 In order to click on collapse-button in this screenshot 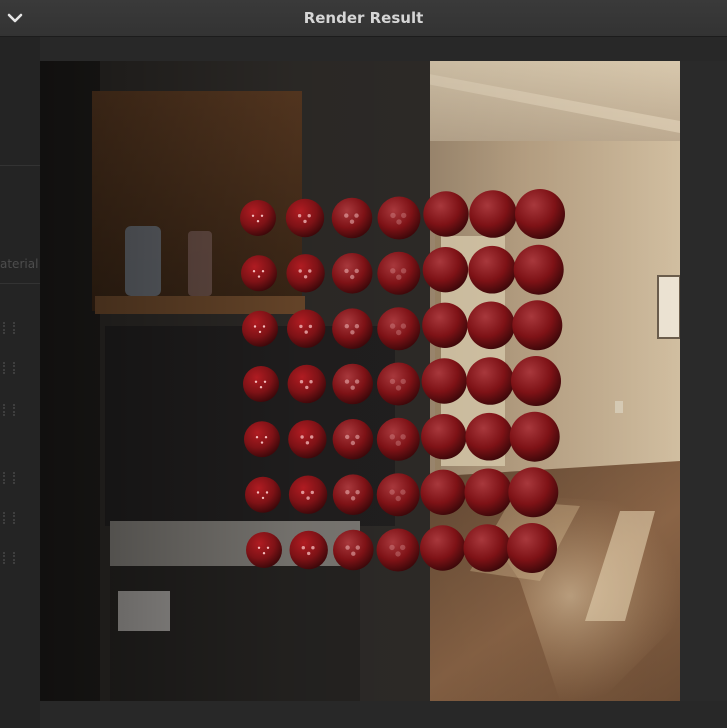, I will do `click(15, 18)`.